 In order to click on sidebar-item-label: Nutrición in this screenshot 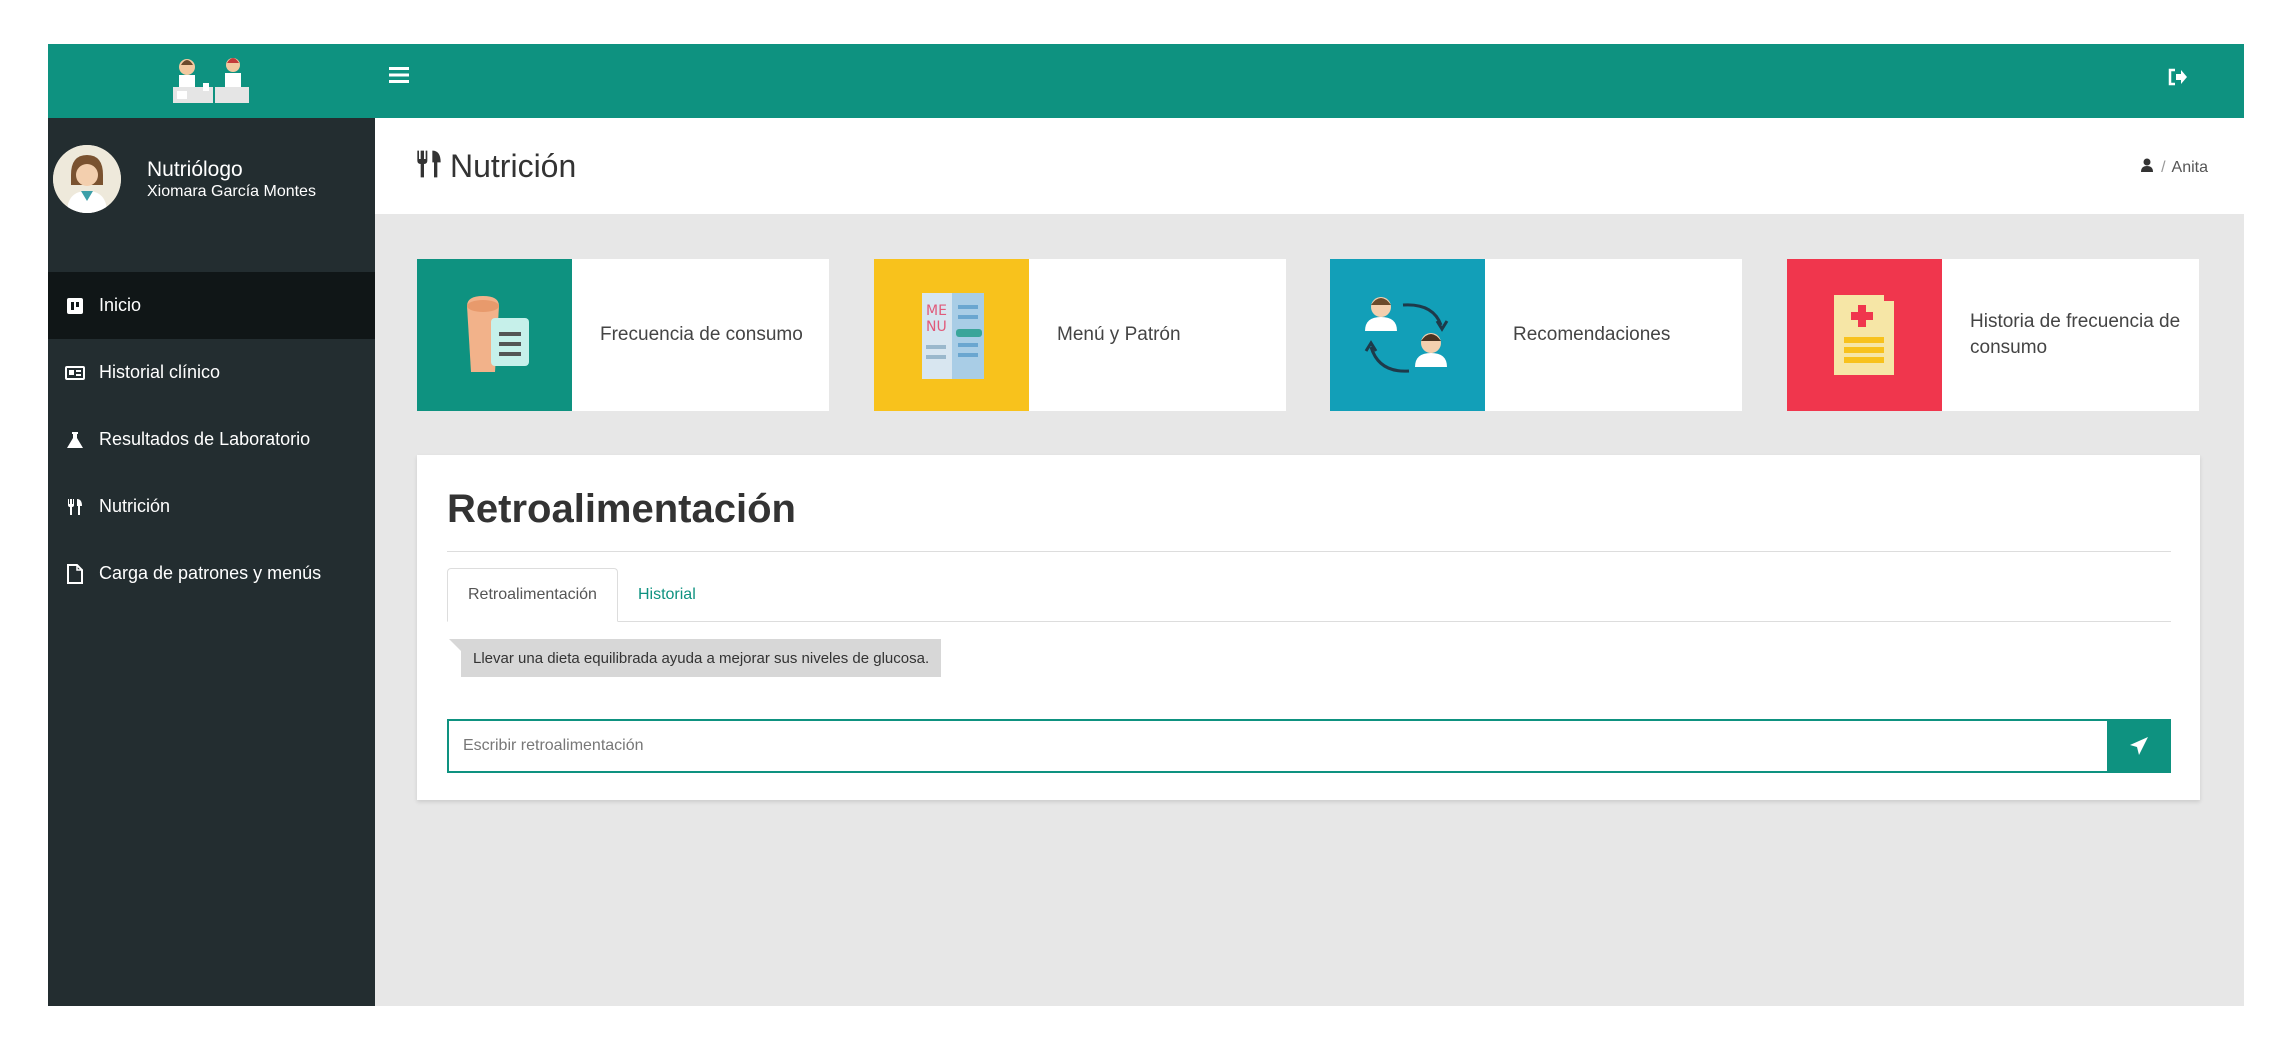, I will do `click(135, 506)`.